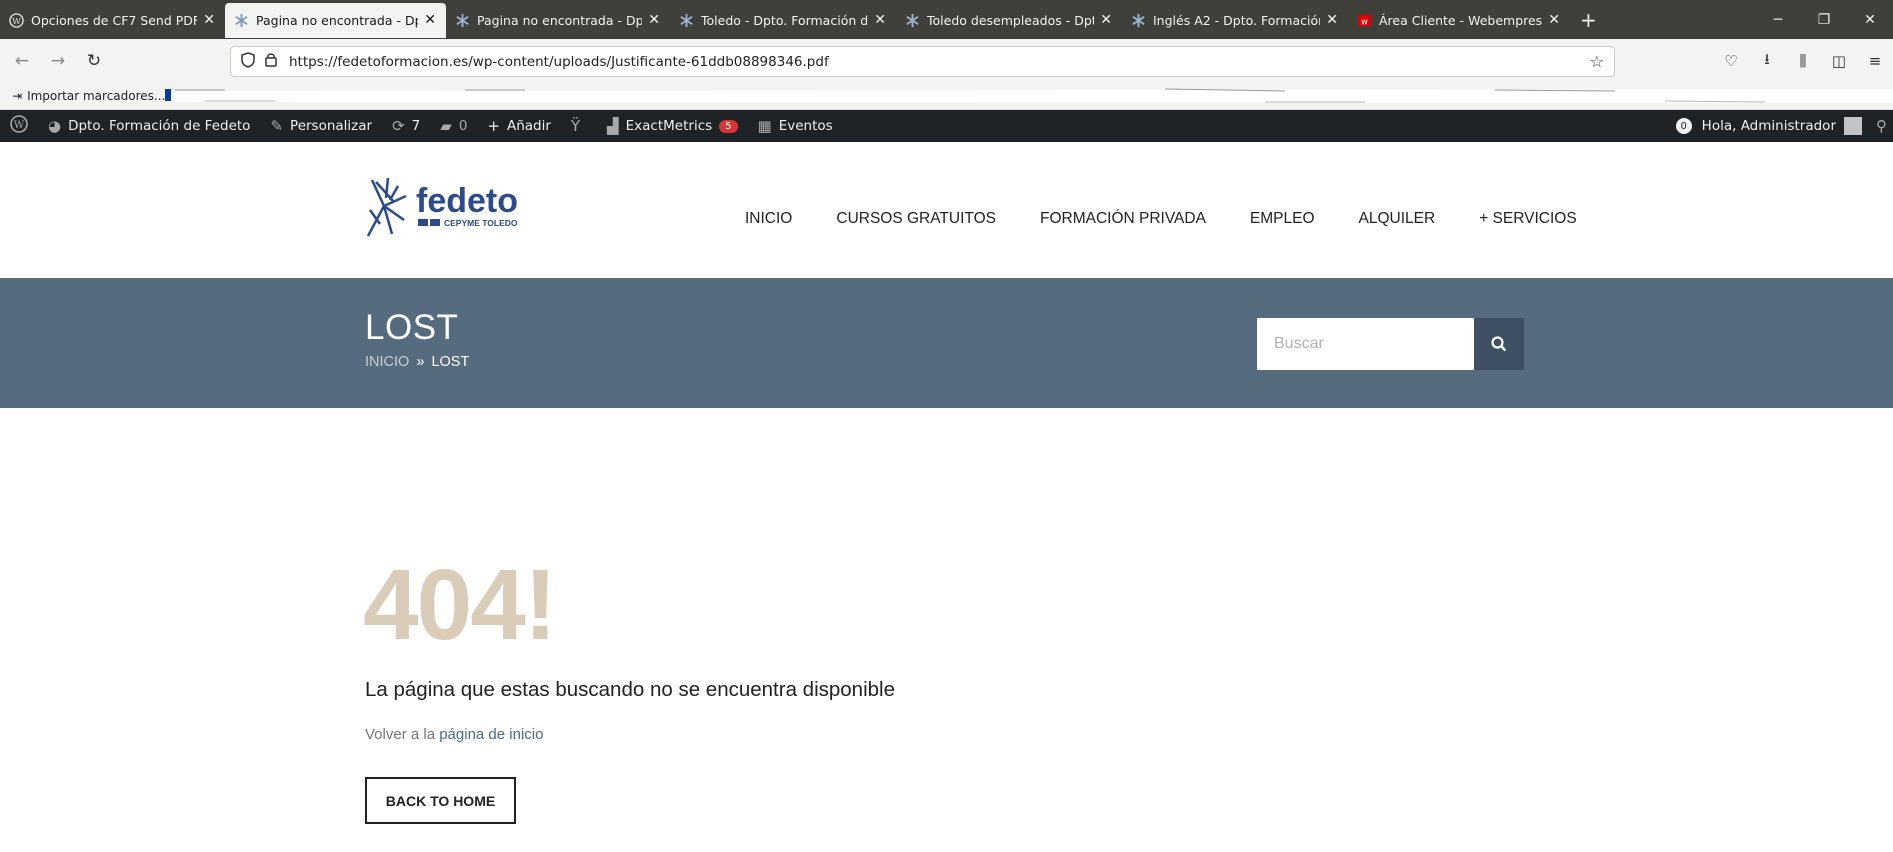 The width and height of the screenshot is (1893, 852). Describe the element at coordinates (1029, 95) in the screenshot. I see `redaction-scribble` at that location.